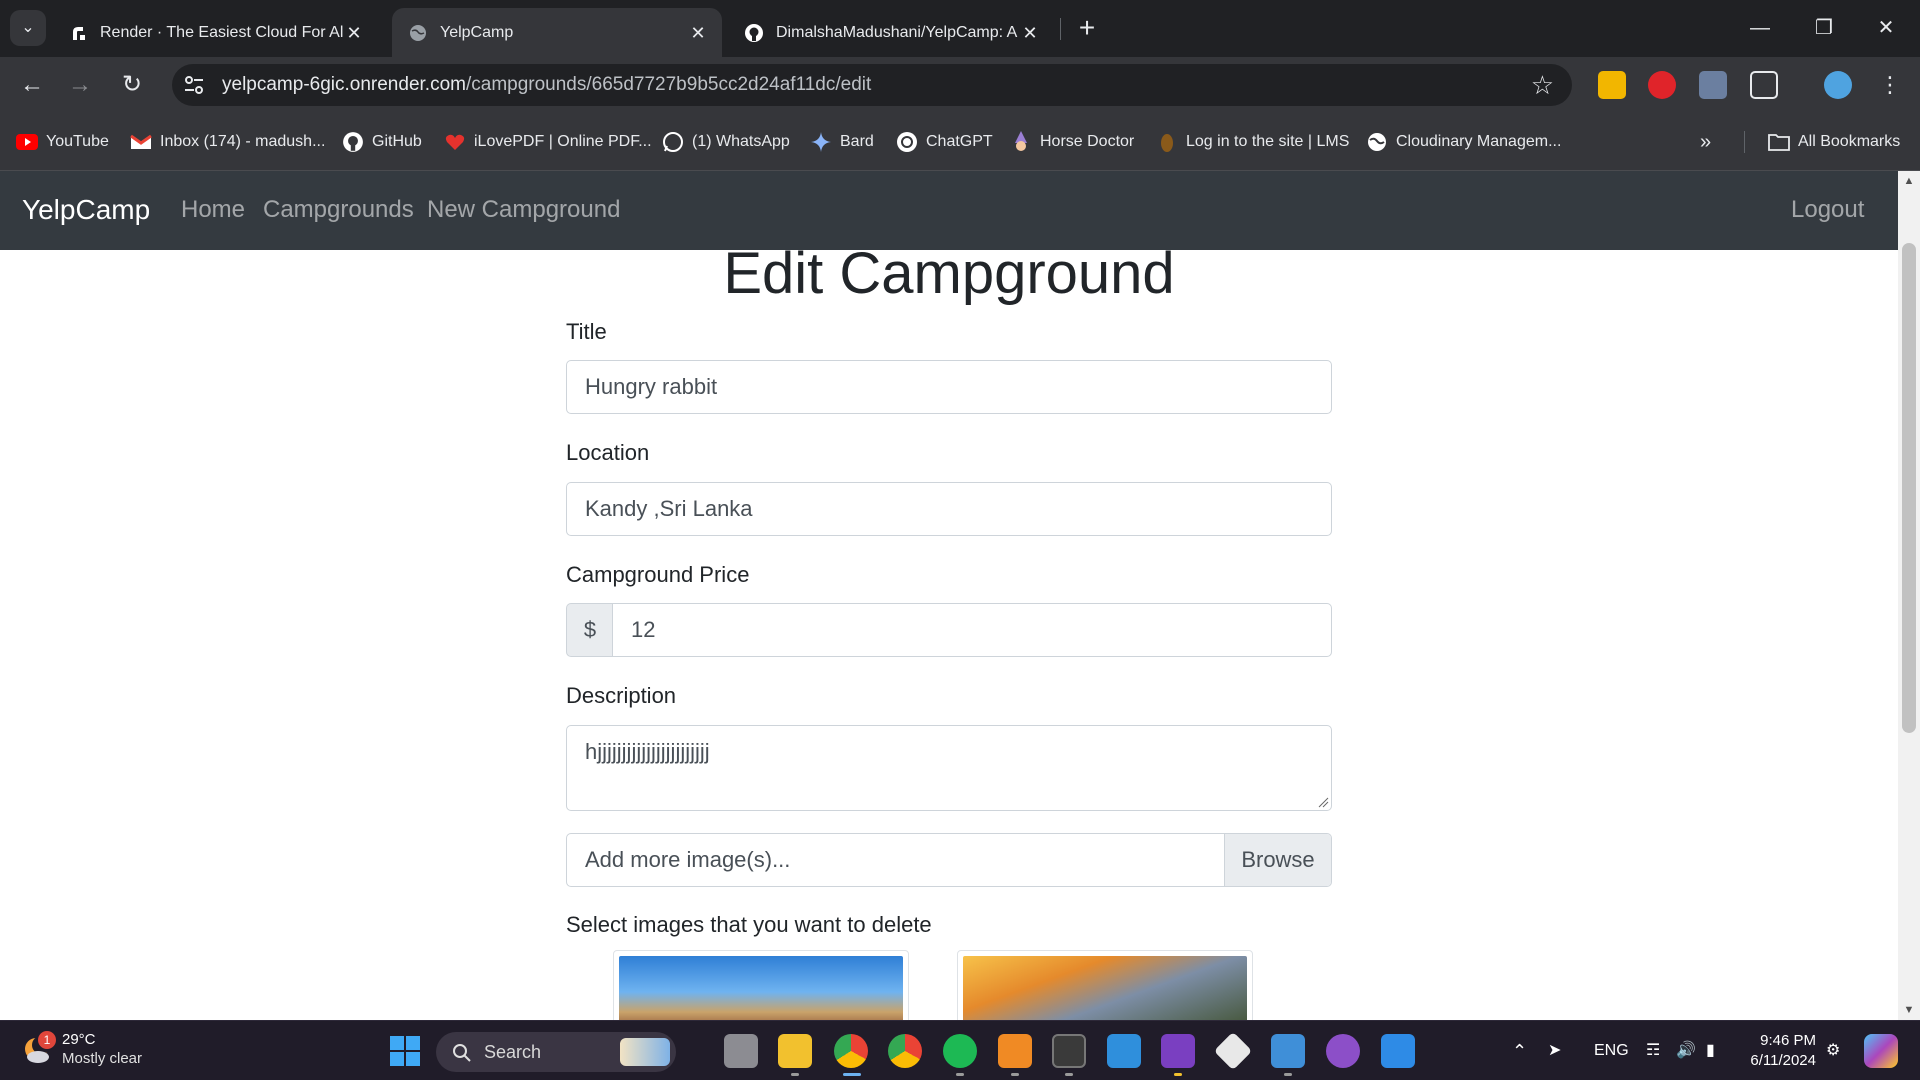  Describe the element at coordinates (726, 142) in the screenshot. I see `bookmark-whatsapp: (1) WhatsApp` at that location.